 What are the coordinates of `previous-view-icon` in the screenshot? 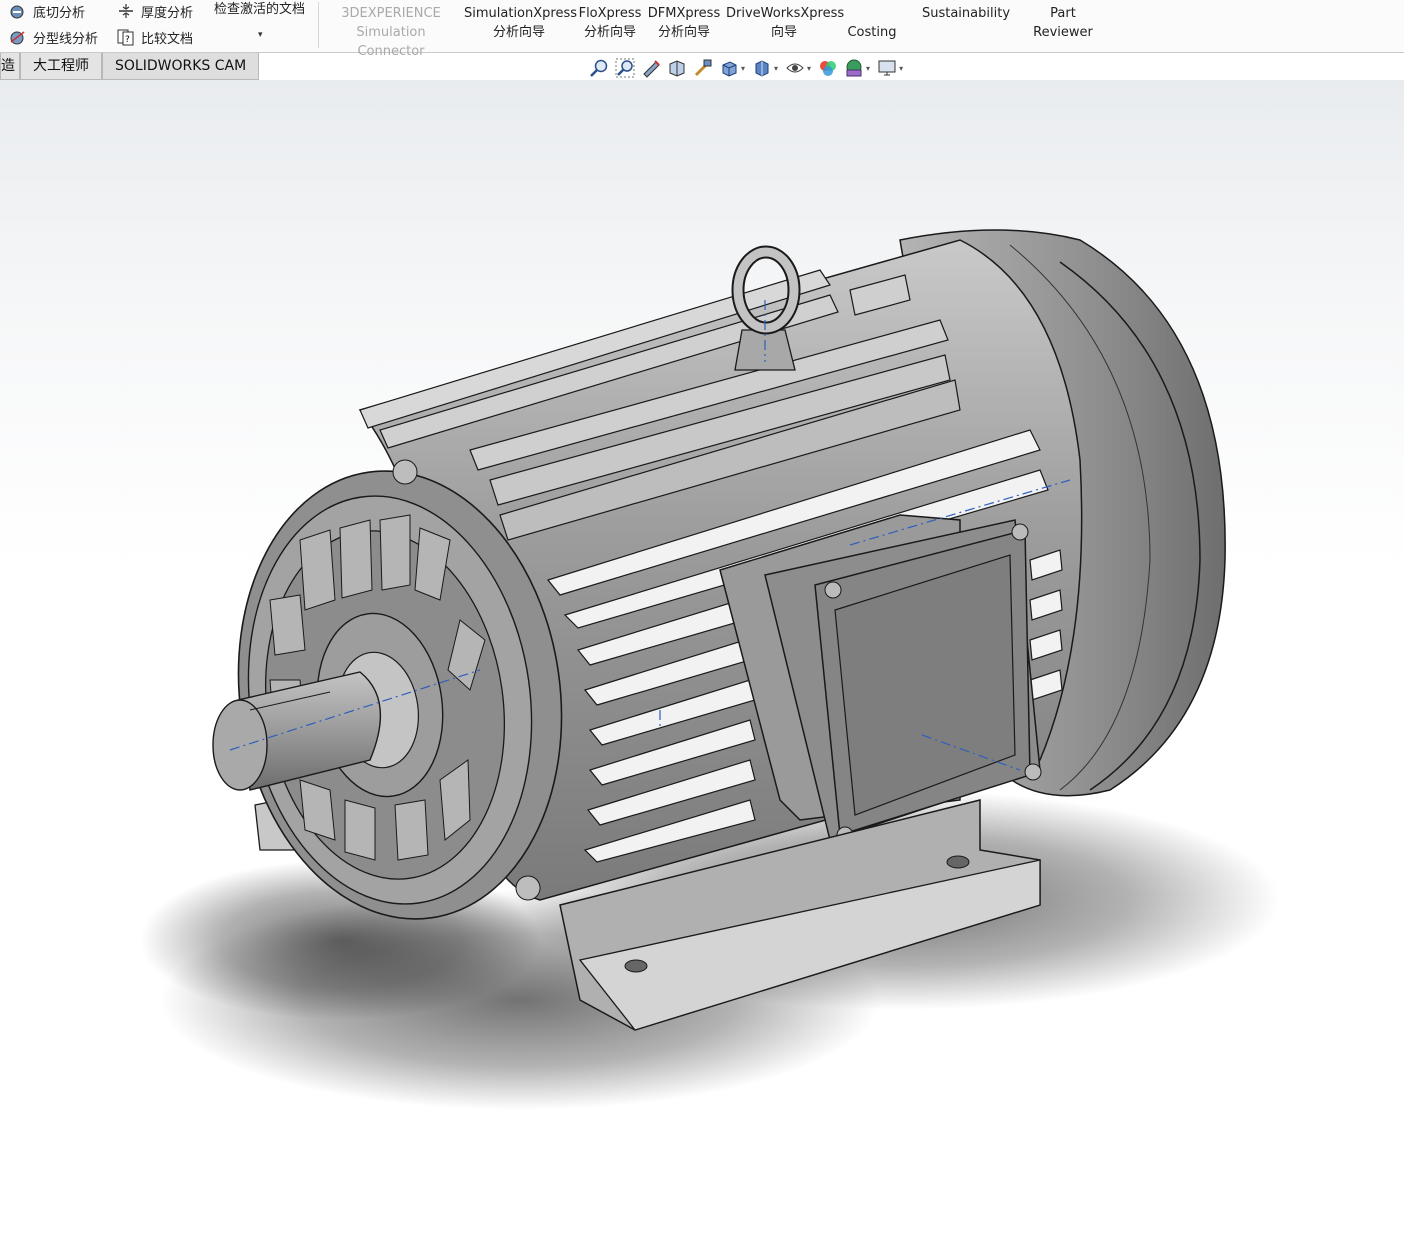 It's located at (651, 69).